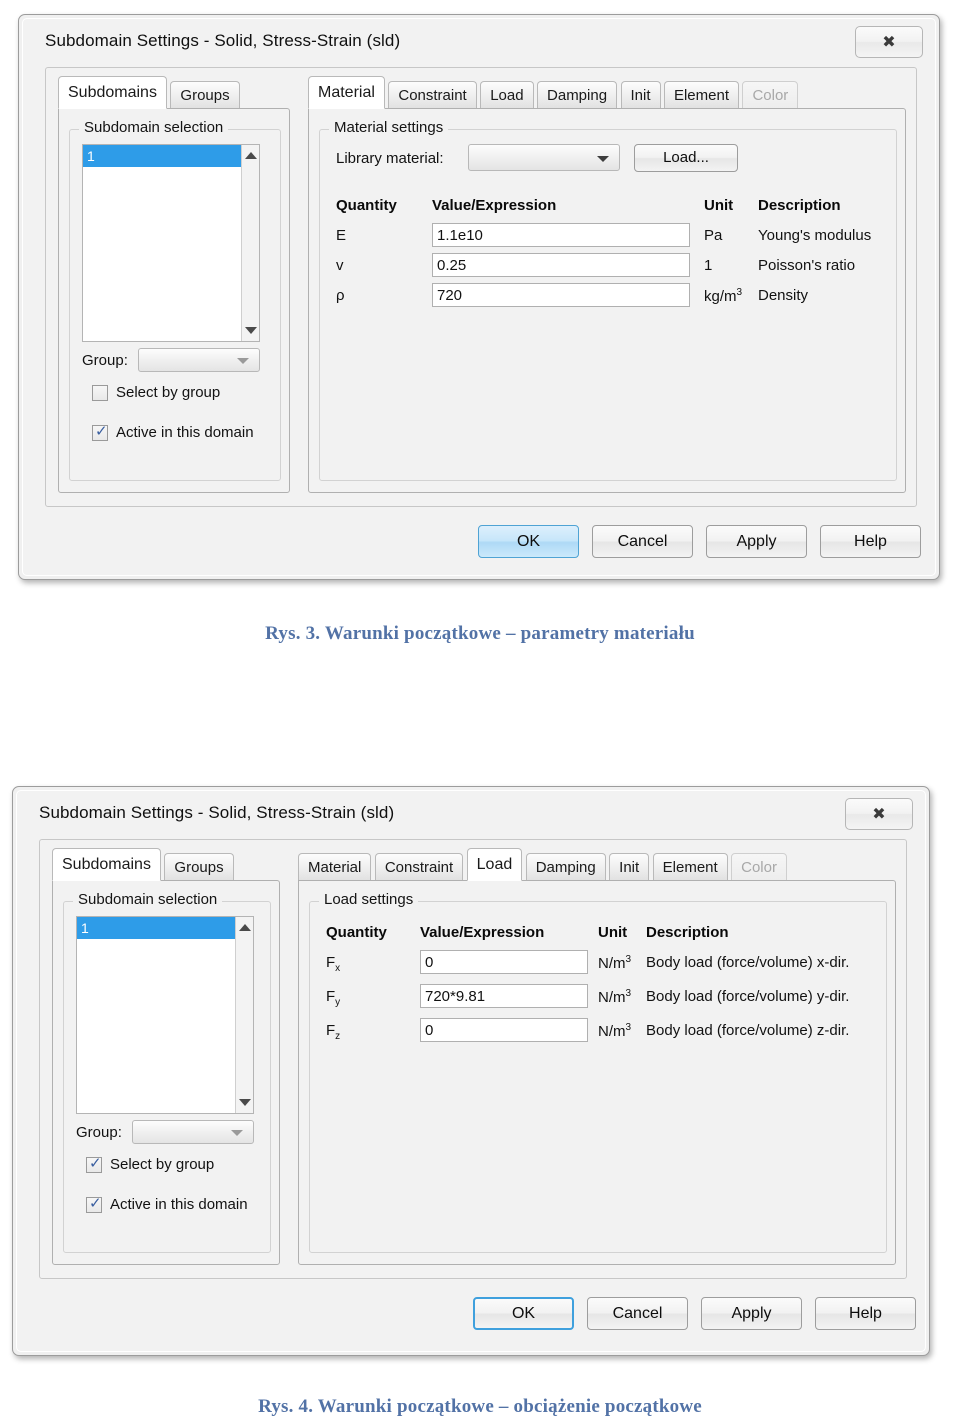  What do you see at coordinates (687, 932) in the screenshot?
I see `table-header-description: Description` at bounding box center [687, 932].